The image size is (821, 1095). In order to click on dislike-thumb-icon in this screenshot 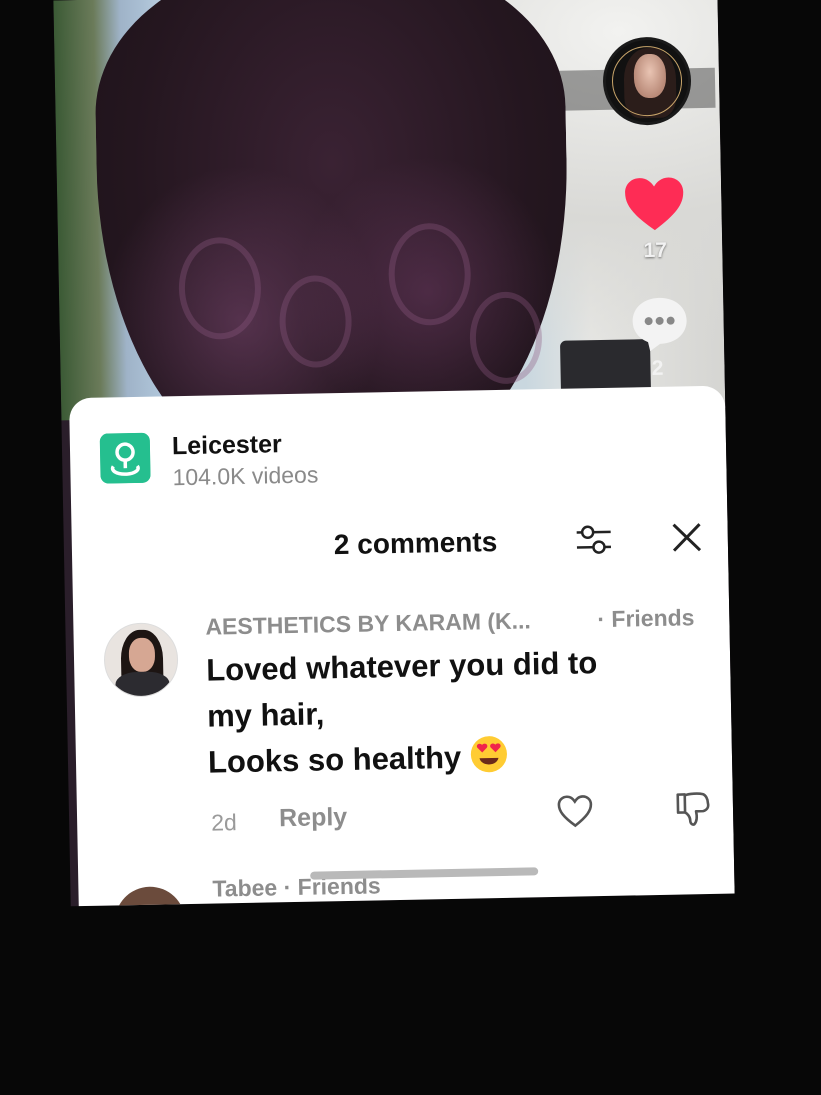, I will do `click(693, 809)`.